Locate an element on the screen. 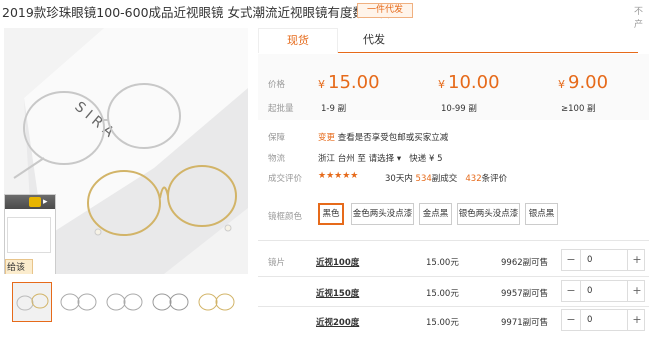  reviews-suffix: 条评价 is located at coordinates (494, 179).